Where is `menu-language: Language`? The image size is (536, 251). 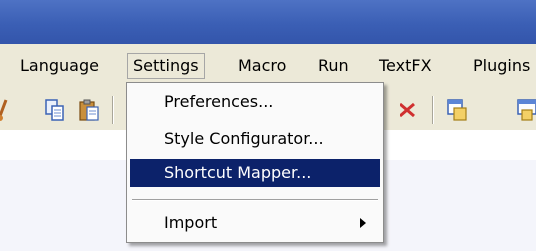
menu-language: Language is located at coordinates (59, 66).